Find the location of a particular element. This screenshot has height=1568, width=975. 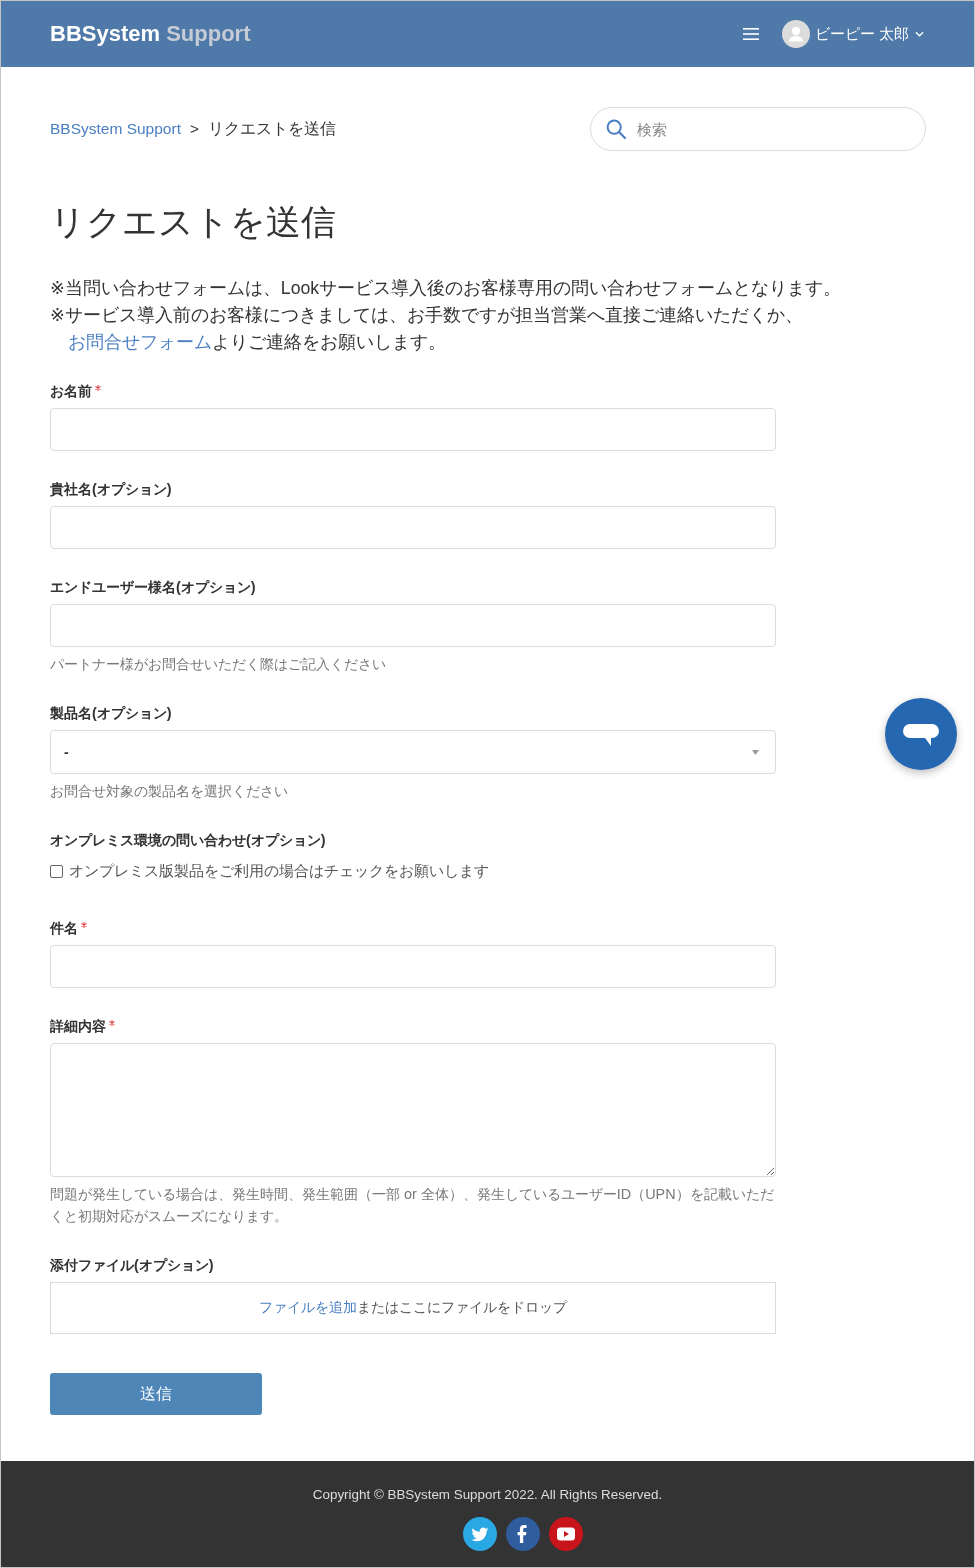

search-icon is located at coordinates (616, 129).